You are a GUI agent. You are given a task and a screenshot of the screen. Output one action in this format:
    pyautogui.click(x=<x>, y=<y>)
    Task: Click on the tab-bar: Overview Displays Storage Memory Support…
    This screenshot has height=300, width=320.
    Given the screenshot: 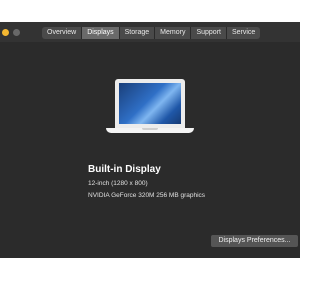 What is the action you would take?
    pyautogui.click(x=151, y=33)
    